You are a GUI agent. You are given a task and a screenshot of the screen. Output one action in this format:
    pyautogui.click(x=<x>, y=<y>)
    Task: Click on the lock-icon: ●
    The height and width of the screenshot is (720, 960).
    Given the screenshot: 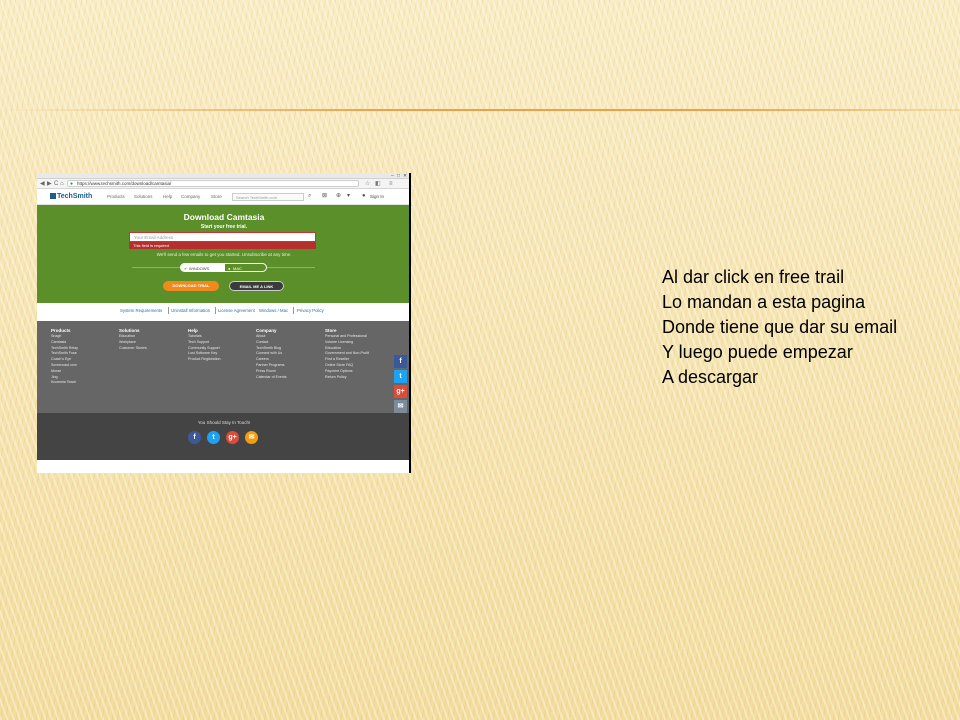 What is the action you would take?
    pyautogui.click(x=72, y=184)
    